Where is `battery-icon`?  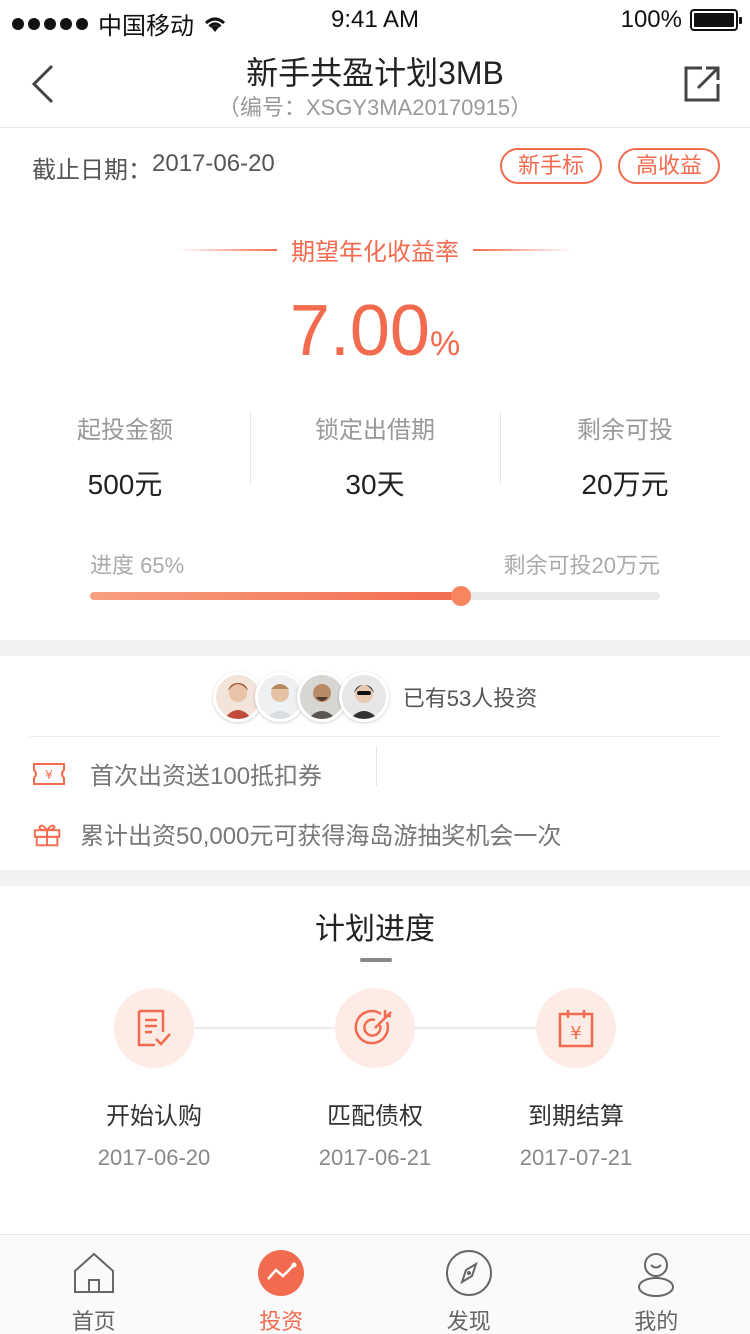 battery-icon is located at coordinates (716, 20).